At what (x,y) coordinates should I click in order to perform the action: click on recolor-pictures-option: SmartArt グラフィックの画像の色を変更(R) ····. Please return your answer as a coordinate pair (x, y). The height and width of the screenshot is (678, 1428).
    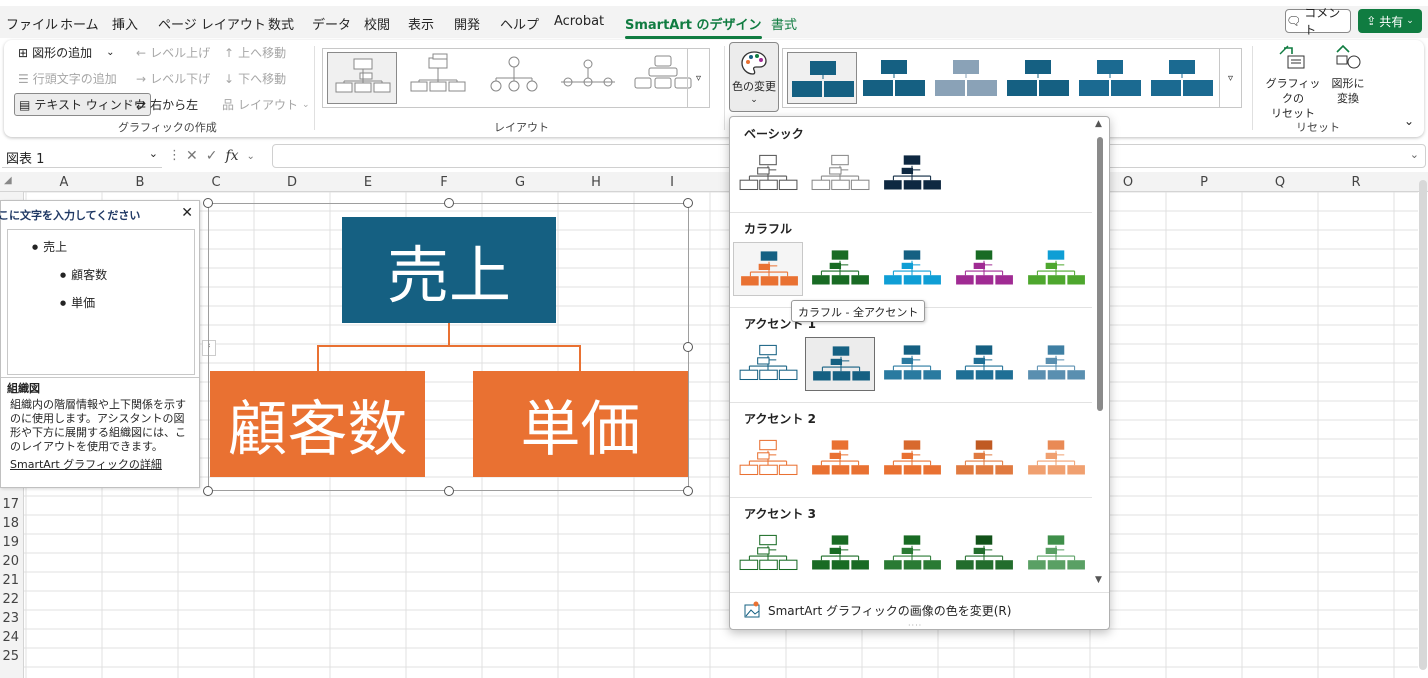
    Looking at the image, I should click on (919, 610).